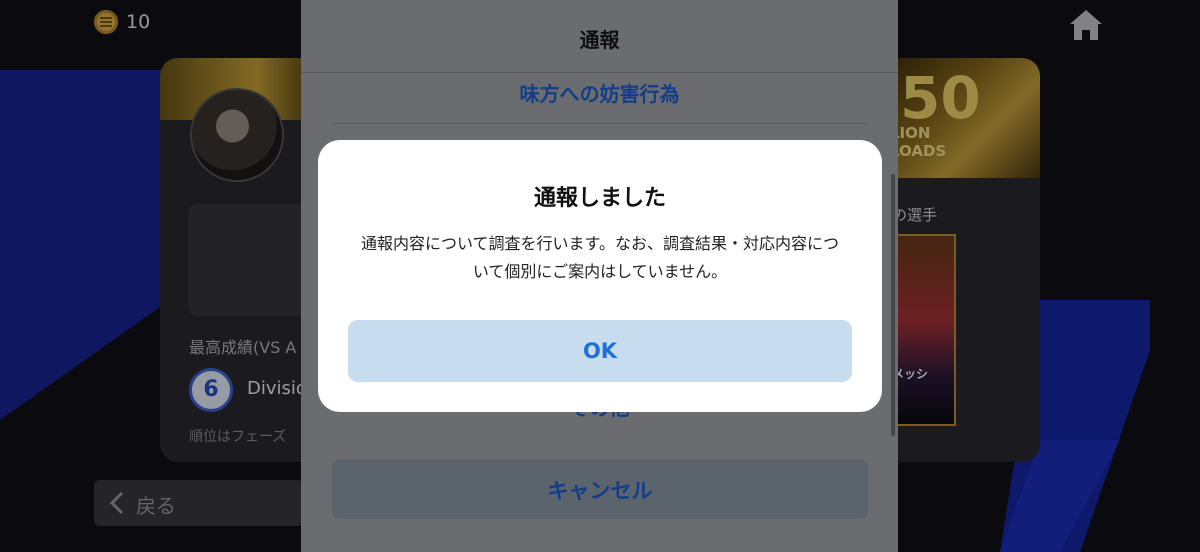  What do you see at coordinates (918, 142) in the screenshot?
I see `banner-text: LION LOADS` at bounding box center [918, 142].